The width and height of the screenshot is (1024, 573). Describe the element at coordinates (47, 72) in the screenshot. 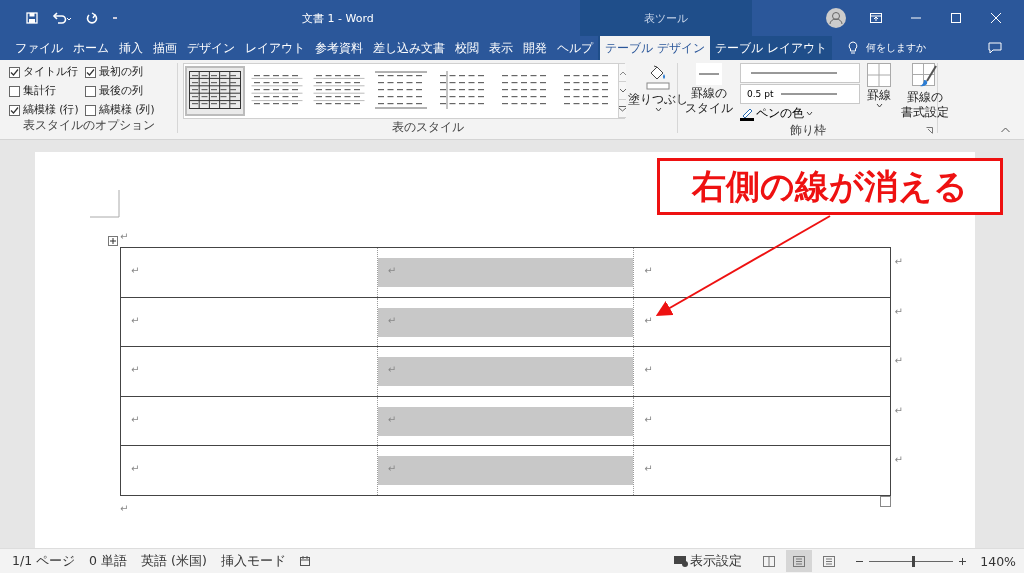

I see `checkbox: タイトル行` at that location.